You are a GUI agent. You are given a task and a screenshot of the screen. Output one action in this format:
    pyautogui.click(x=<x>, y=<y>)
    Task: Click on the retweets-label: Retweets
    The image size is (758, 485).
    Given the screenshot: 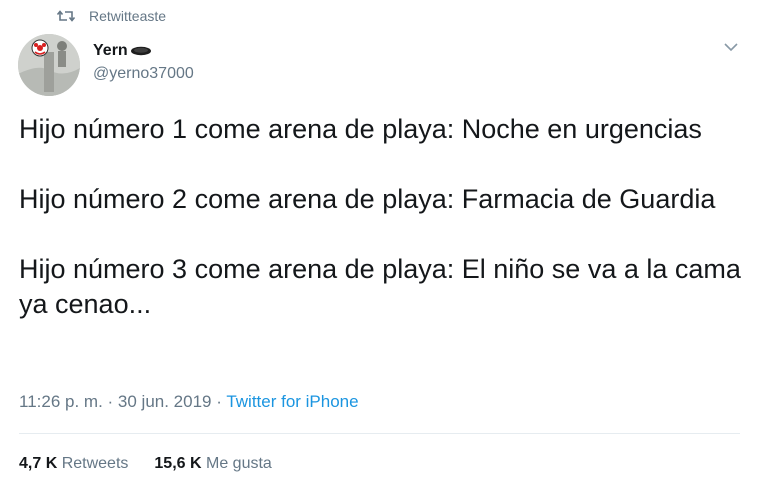 What is the action you would take?
    pyautogui.click(x=95, y=463)
    